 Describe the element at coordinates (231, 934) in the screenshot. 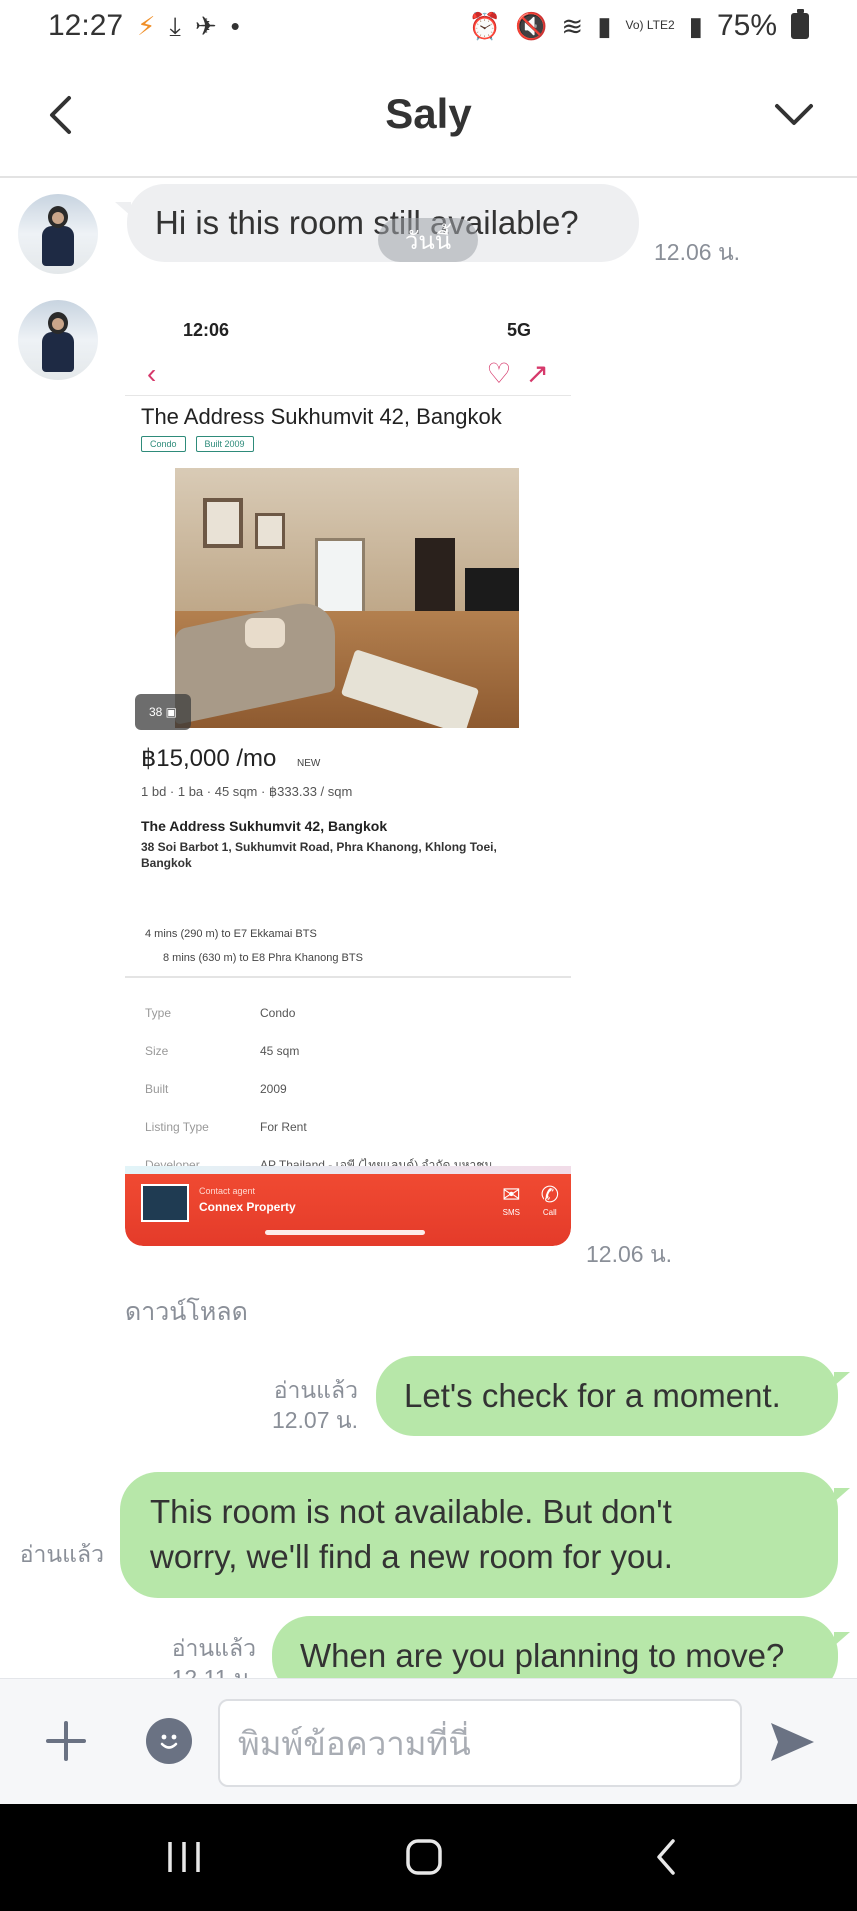

I see `transit-info: 4 mins (290 m) to E7 Ekkamai BTS` at that location.